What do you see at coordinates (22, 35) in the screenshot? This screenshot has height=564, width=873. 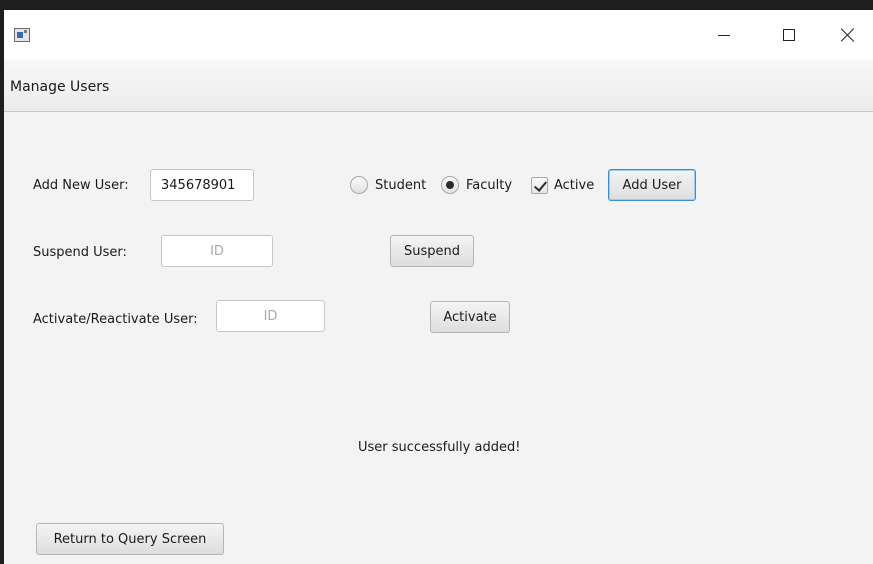 I see `app-icon` at bounding box center [22, 35].